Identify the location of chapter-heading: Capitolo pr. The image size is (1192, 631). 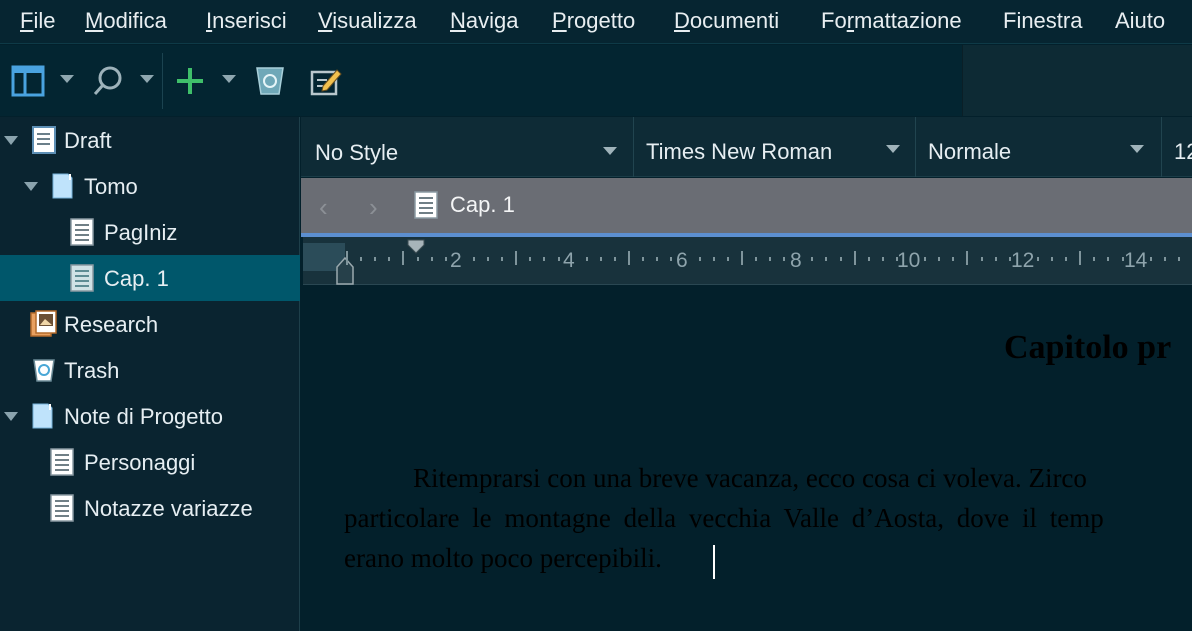
(1088, 347).